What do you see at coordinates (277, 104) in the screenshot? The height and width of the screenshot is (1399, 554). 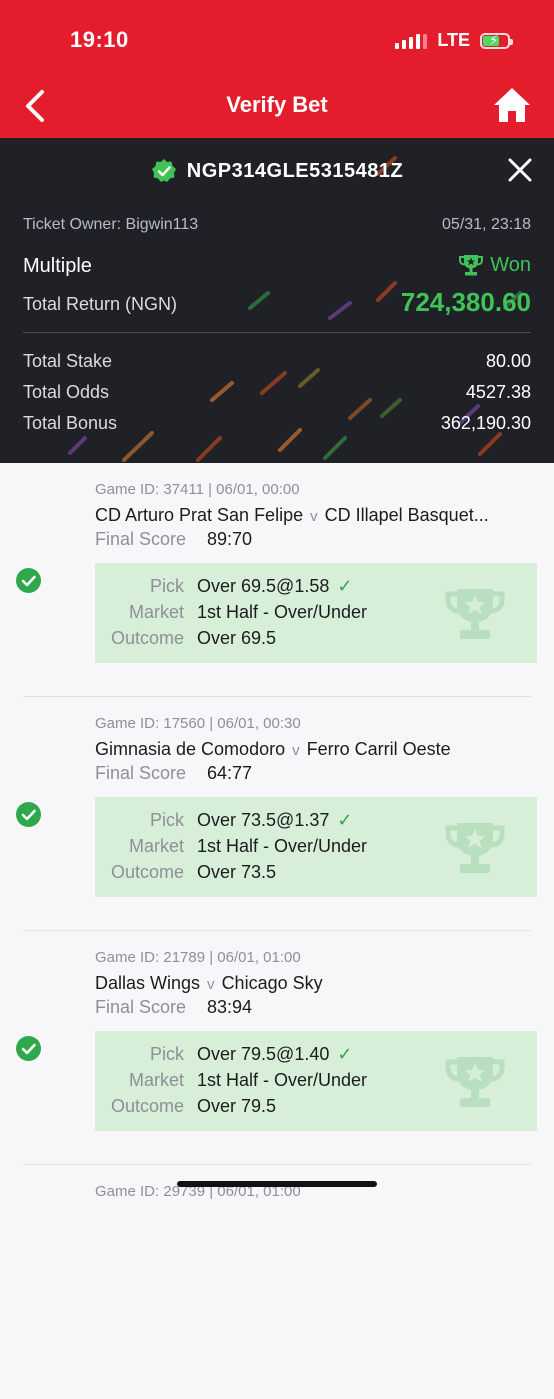 I see `page-title: Verify Bet` at bounding box center [277, 104].